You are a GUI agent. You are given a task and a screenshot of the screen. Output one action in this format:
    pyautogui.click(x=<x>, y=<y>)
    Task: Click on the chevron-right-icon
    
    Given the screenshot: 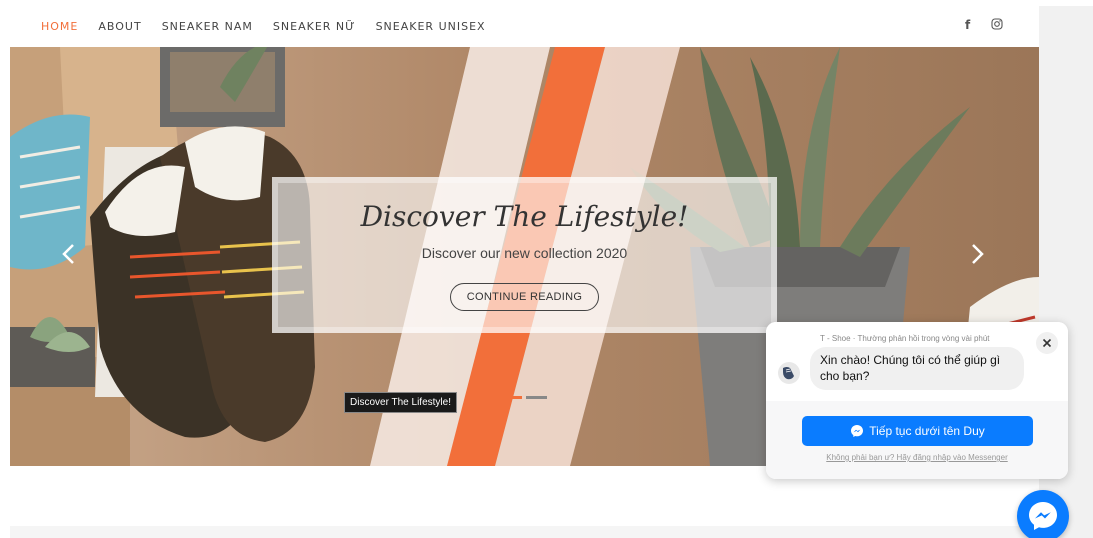 What is the action you would take?
    pyautogui.click(x=978, y=254)
    